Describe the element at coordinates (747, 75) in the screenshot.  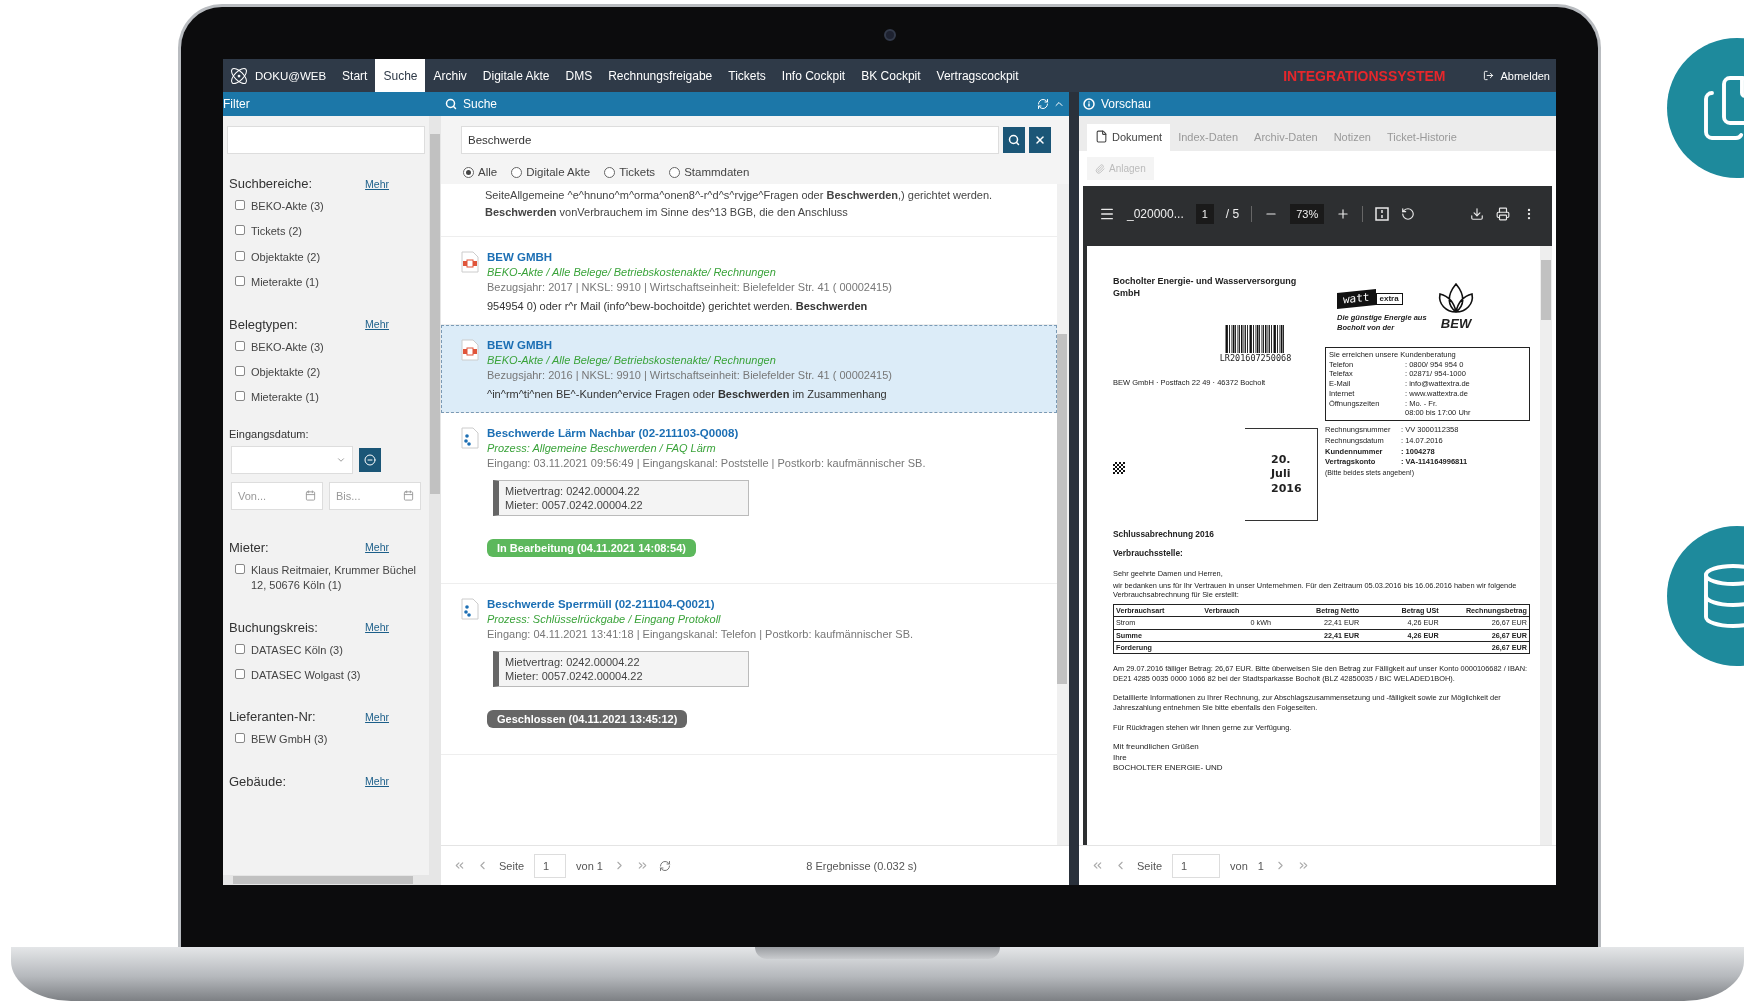
I see `nav-tab: Tickets` at that location.